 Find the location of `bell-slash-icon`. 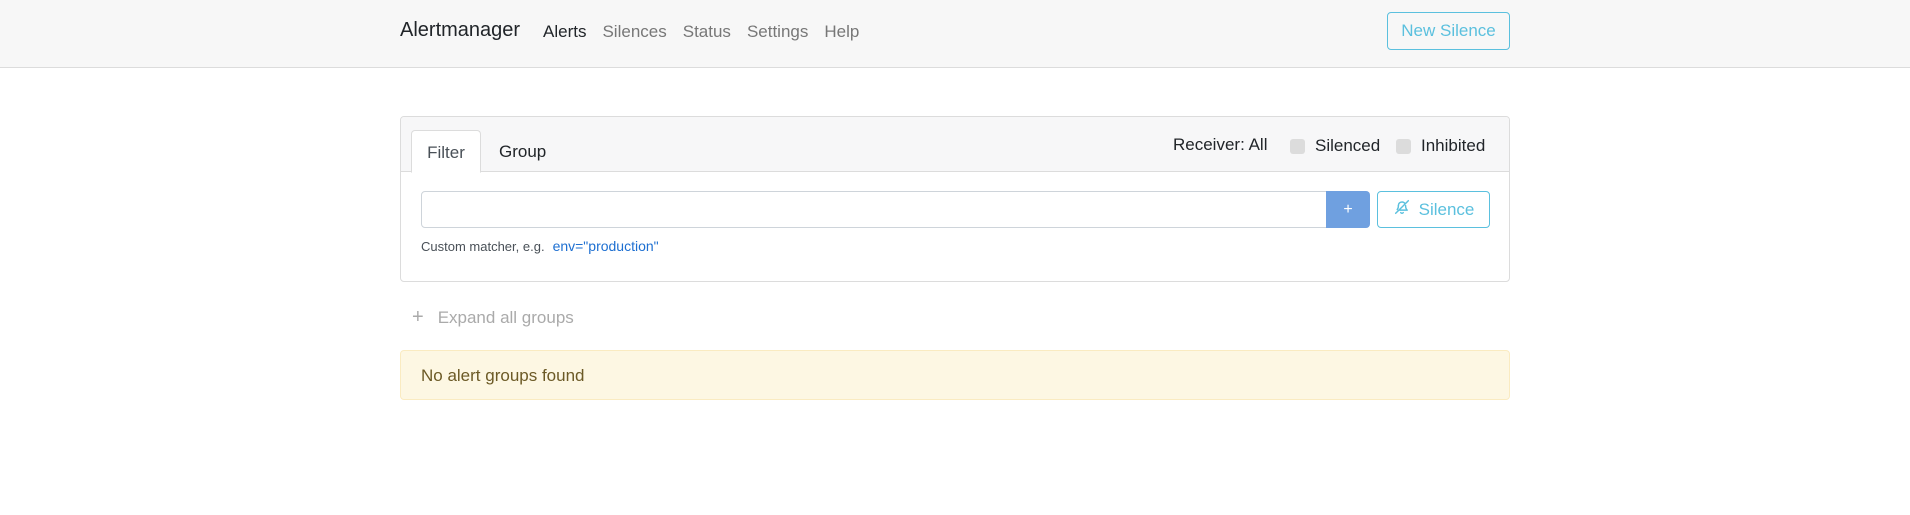

bell-slash-icon is located at coordinates (1402, 209).